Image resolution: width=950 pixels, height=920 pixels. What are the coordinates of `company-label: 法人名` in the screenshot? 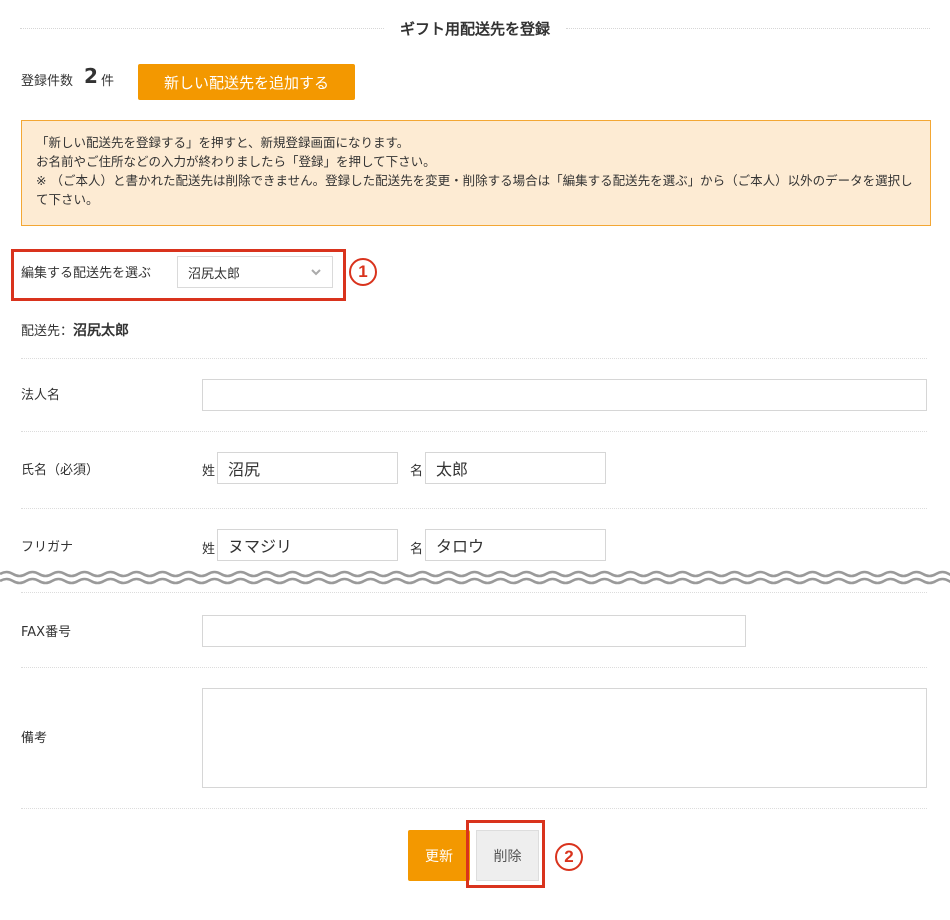 It's located at (41, 395).